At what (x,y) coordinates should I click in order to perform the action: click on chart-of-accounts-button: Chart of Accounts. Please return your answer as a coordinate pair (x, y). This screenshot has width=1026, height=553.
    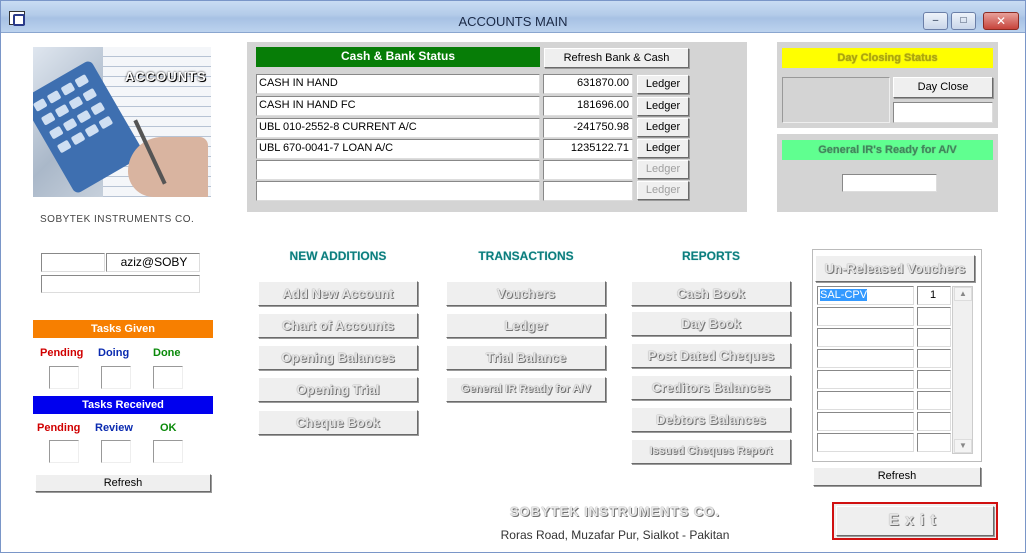
    Looking at the image, I should click on (338, 325).